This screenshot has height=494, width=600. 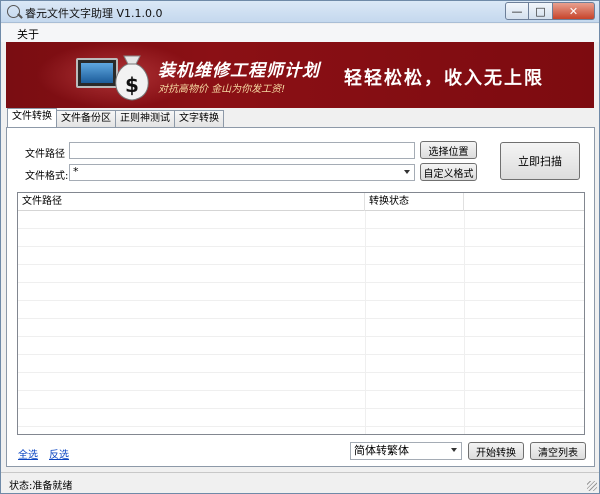 I want to click on list-header: 文件路径 转换状态, so click(x=301, y=202).